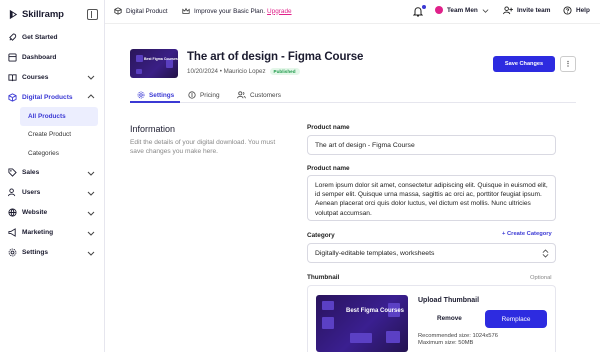 The height and width of the screenshot is (352, 600). Describe the element at coordinates (59, 153) in the screenshot. I see `sidebar-subitem-categories: Categories` at that location.